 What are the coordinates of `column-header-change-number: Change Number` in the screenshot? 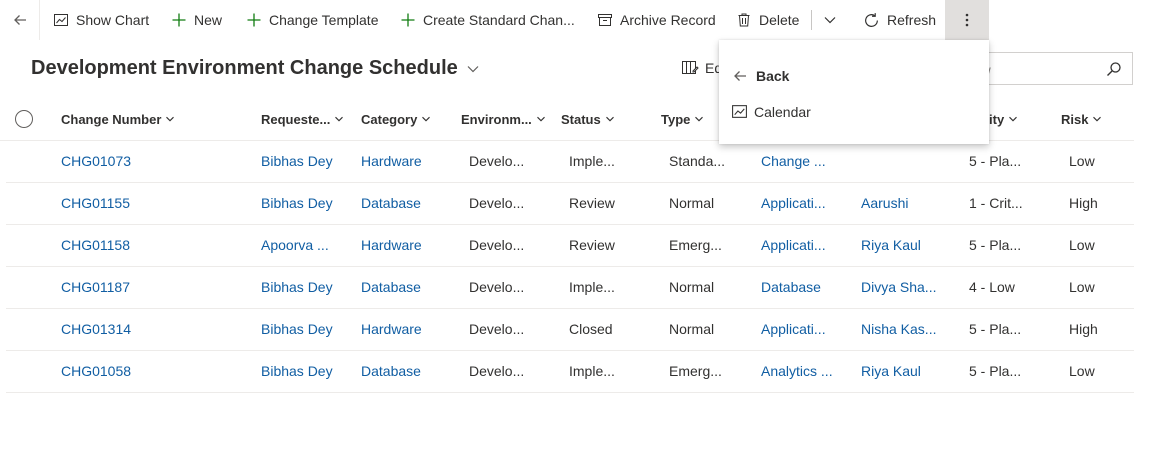 It's located at (118, 119).